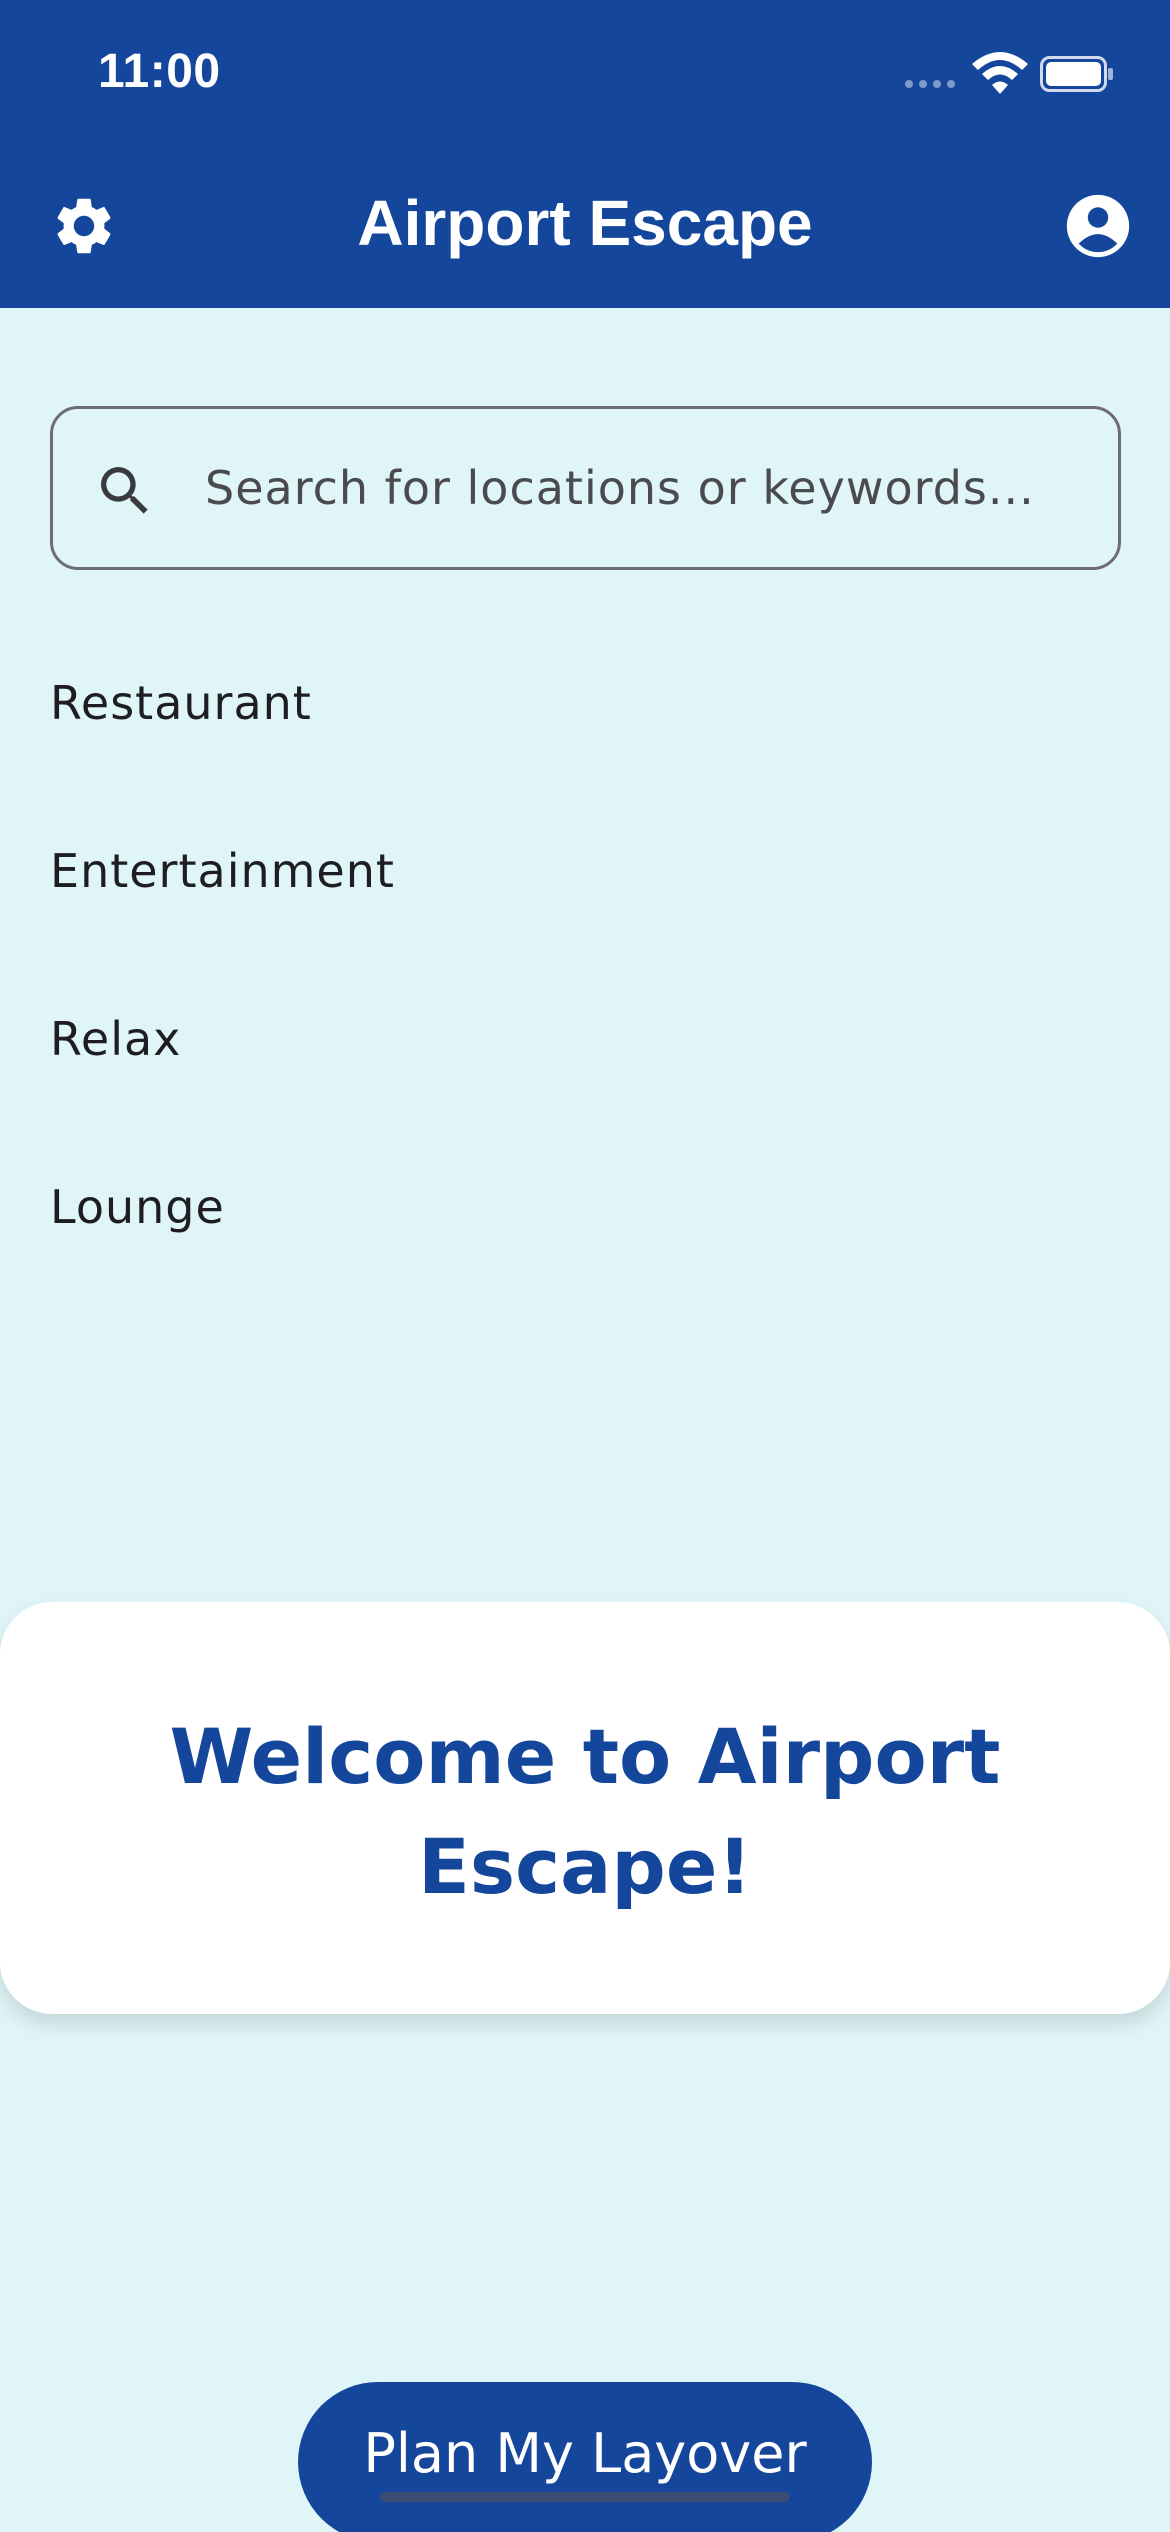 This screenshot has height=2532, width=1170. I want to click on category-entertainment: Entertainment, so click(222, 871).